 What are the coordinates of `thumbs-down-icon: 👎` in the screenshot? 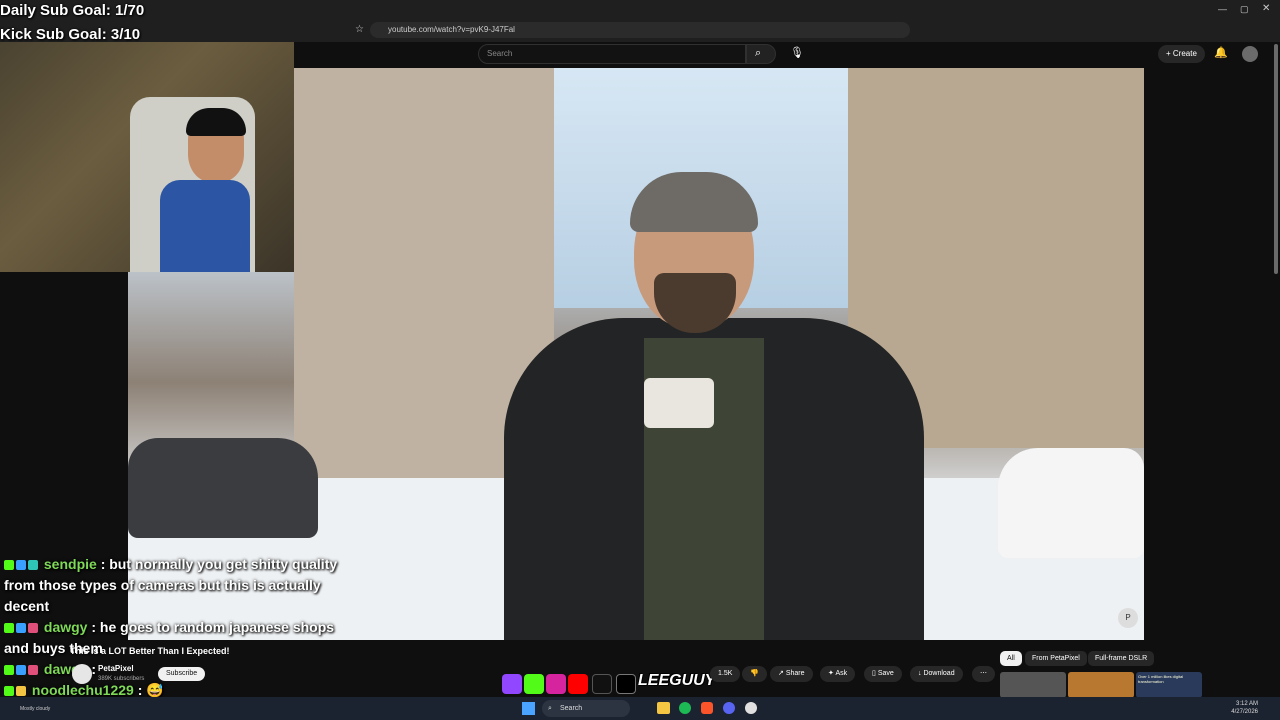 It's located at (754, 673).